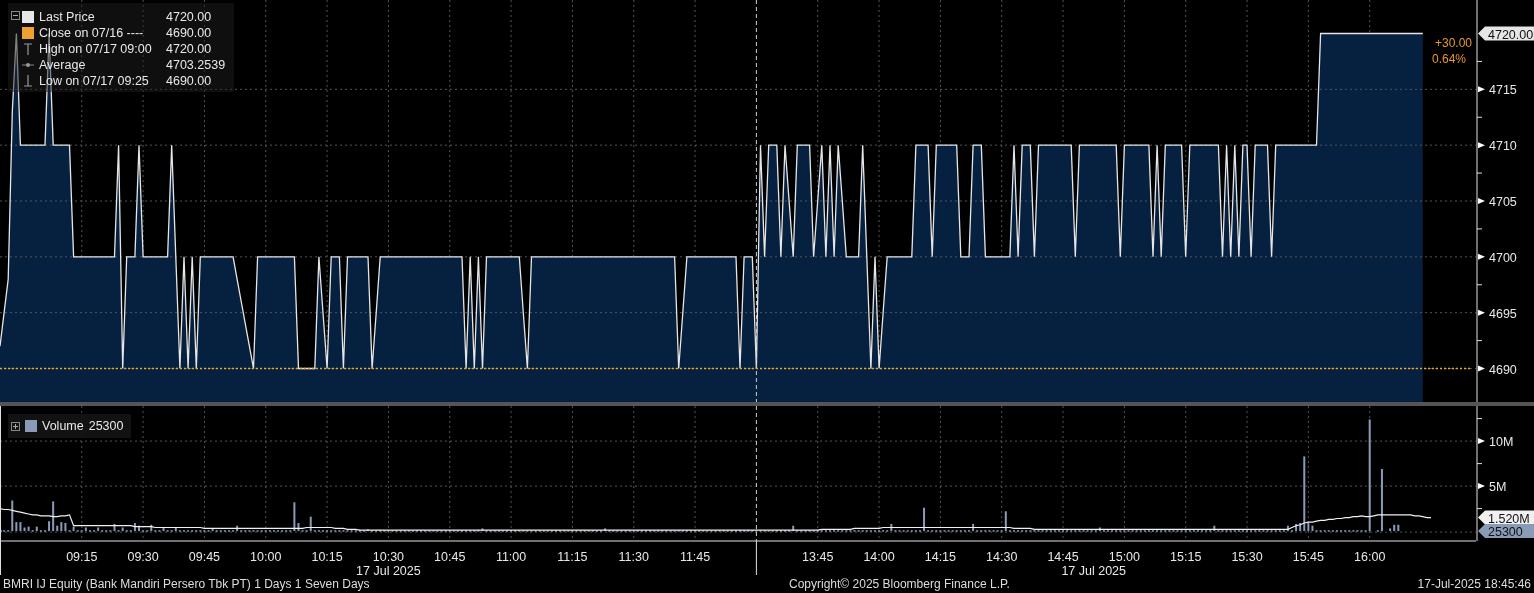  Describe the element at coordinates (266, 557) in the screenshot. I see `time-label: 10:00` at that location.